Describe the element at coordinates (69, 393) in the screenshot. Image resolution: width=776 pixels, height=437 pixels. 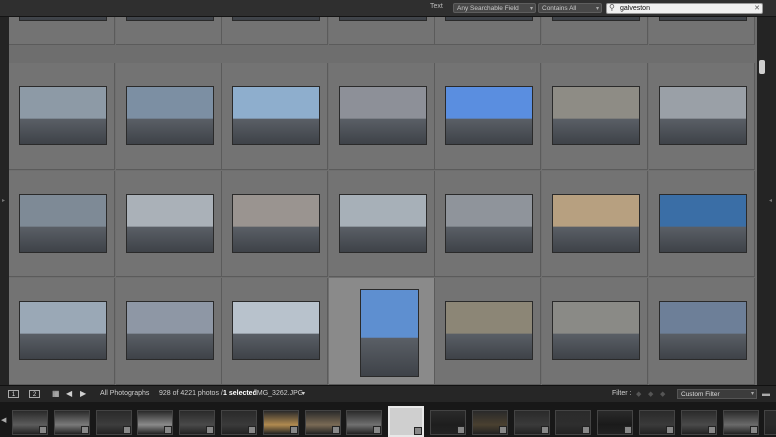
I see `back-arrow-icon: ◀` at that location.